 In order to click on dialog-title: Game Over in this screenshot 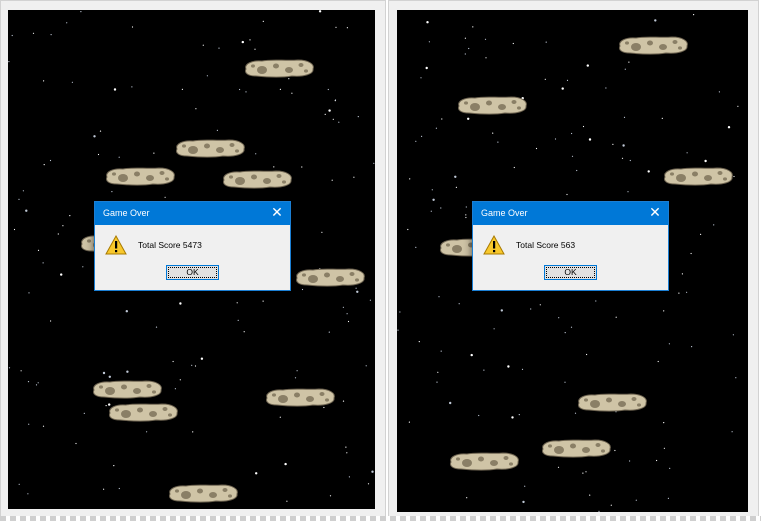, I will do `click(126, 213)`.